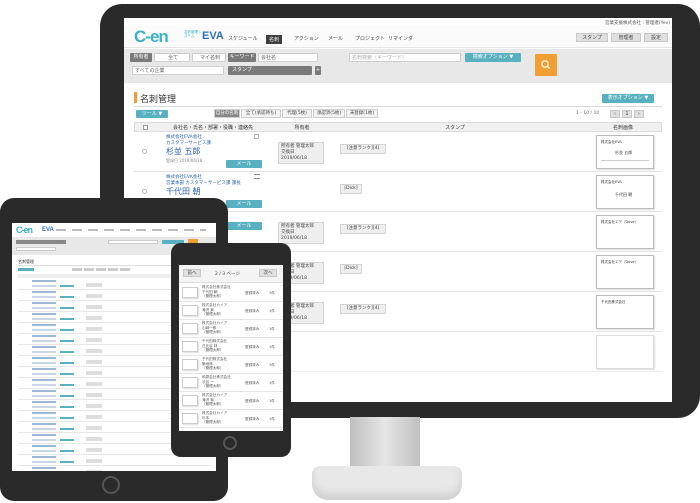 This screenshot has width=700, height=503. What do you see at coordinates (306, 38) in the screenshot?
I see `nav-action: アクション` at bounding box center [306, 38].